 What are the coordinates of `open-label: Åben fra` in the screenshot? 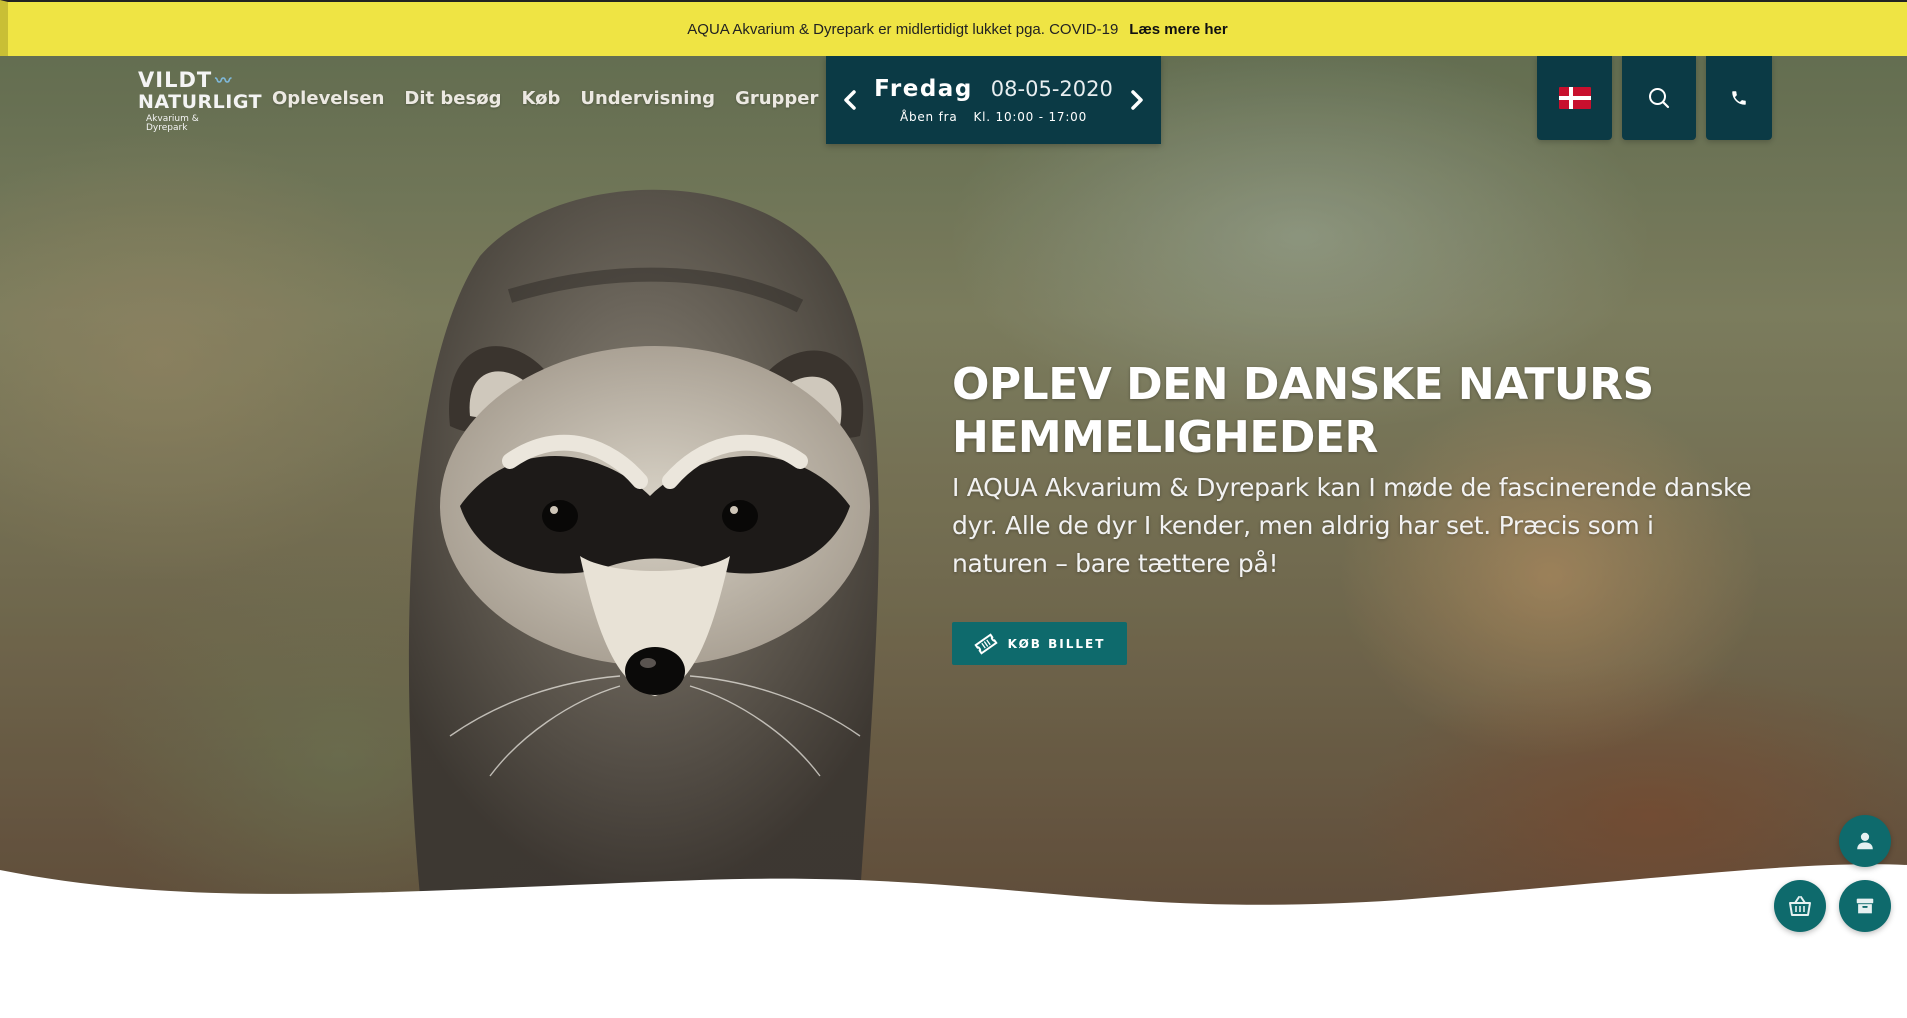 It's located at (928, 117).